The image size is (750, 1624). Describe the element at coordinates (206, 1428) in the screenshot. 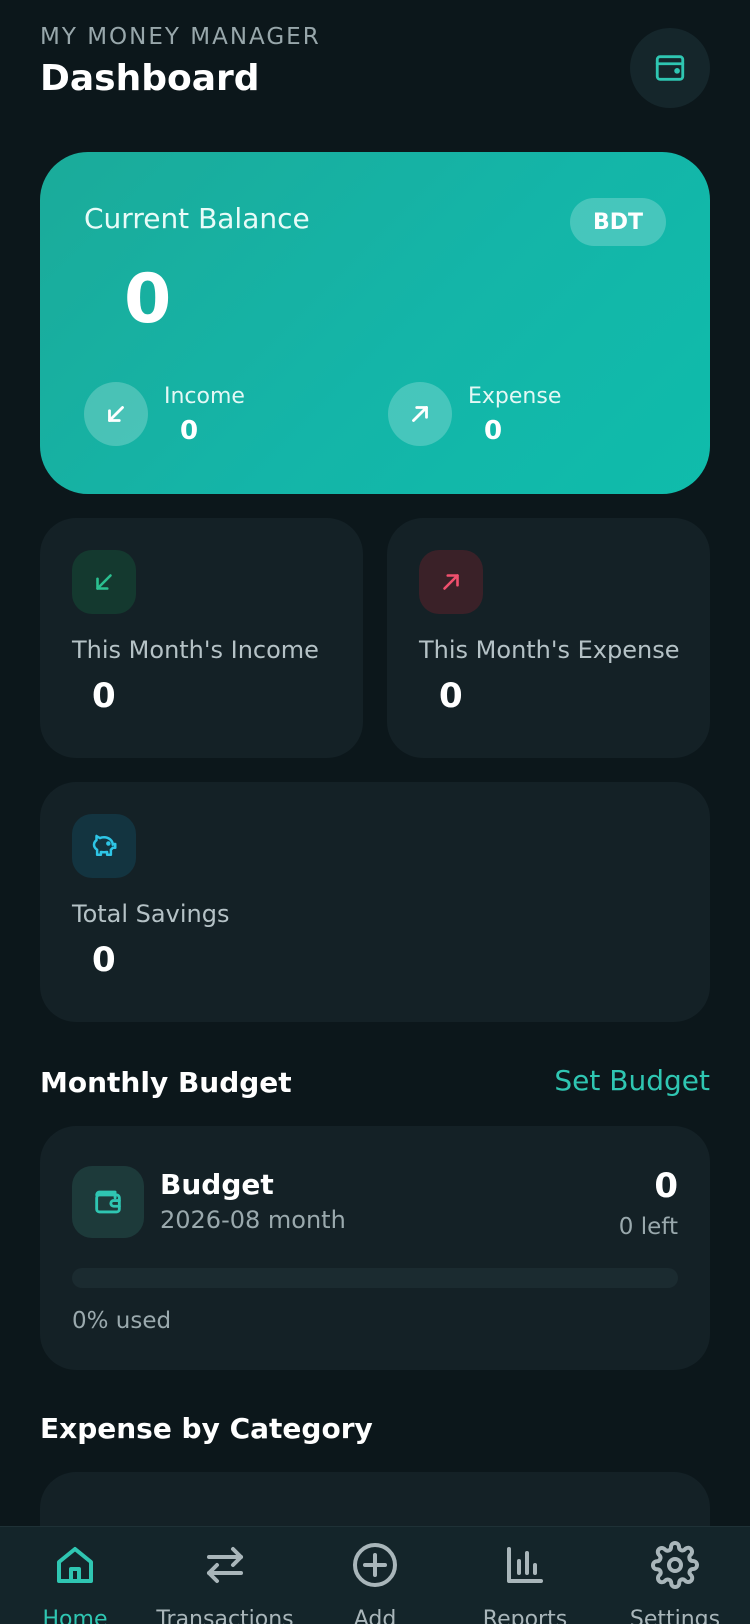

I see `expense-category-title: Expense by Category` at that location.